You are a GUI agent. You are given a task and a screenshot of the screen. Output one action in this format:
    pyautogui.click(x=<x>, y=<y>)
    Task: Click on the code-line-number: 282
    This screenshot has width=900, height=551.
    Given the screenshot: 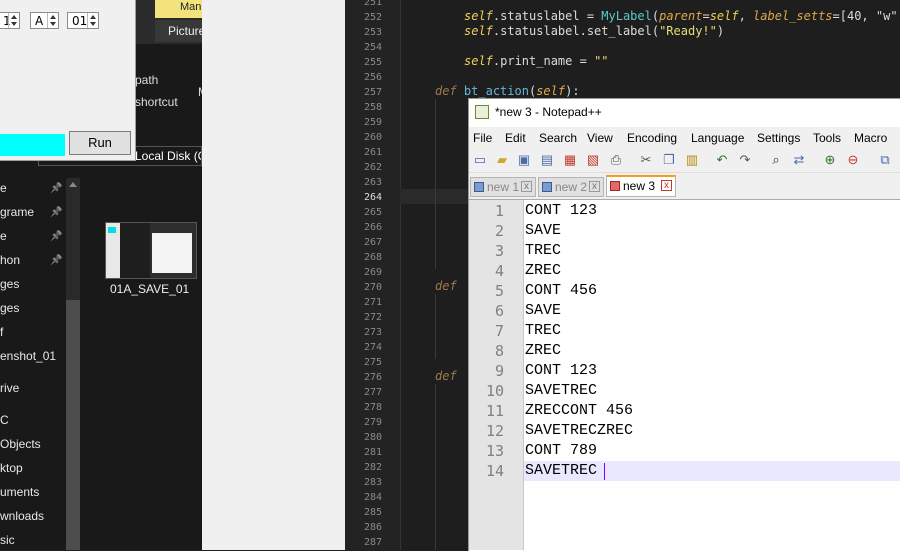 What is the action you would take?
    pyautogui.click(x=372, y=467)
    